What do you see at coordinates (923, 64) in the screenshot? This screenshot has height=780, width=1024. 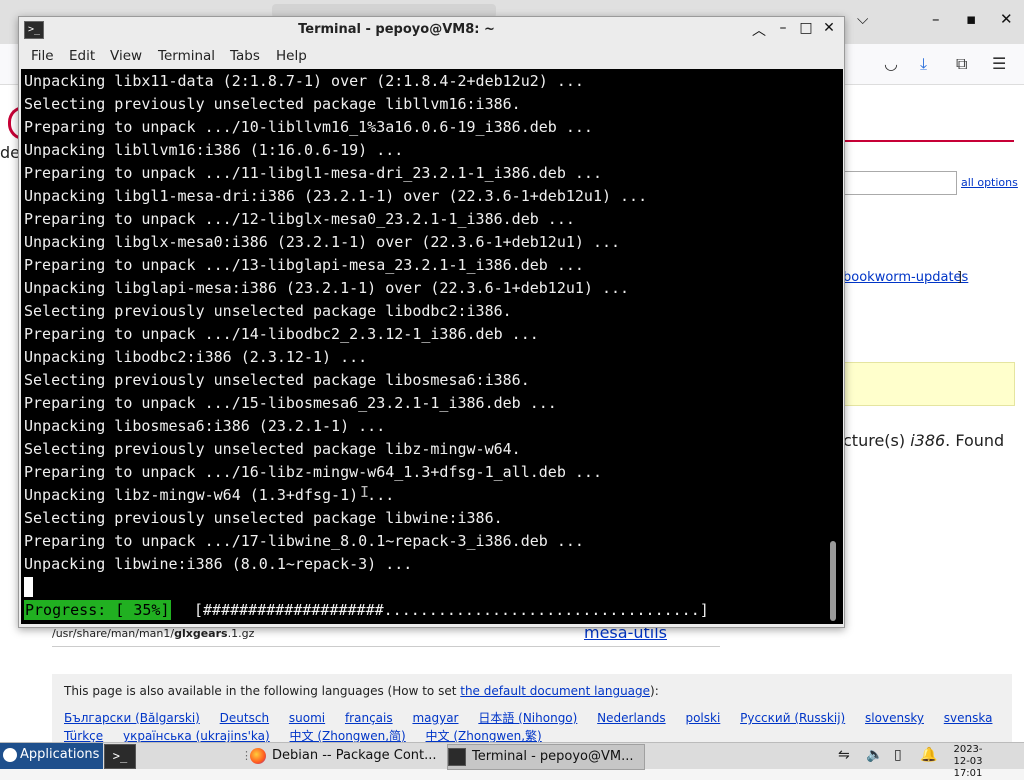 I see `downloads-icon: ⤓` at bounding box center [923, 64].